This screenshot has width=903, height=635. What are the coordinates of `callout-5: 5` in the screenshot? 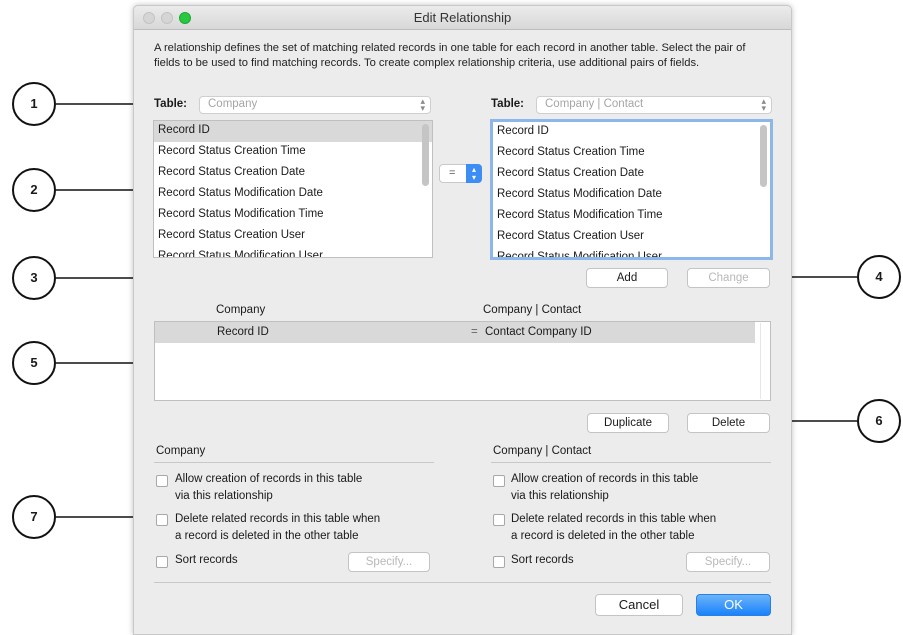 It's located at (34, 363).